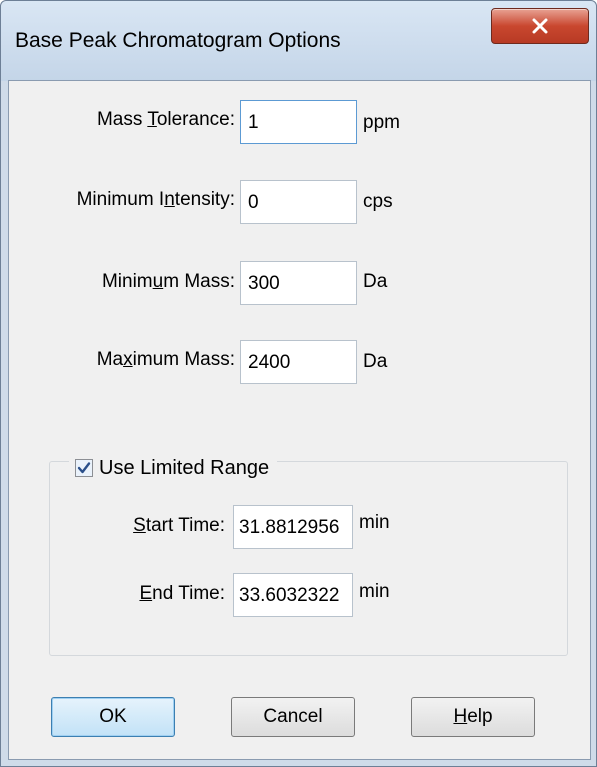 The height and width of the screenshot is (767, 597). I want to click on use-limited-range-label: Use Limited Range, so click(184, 467).